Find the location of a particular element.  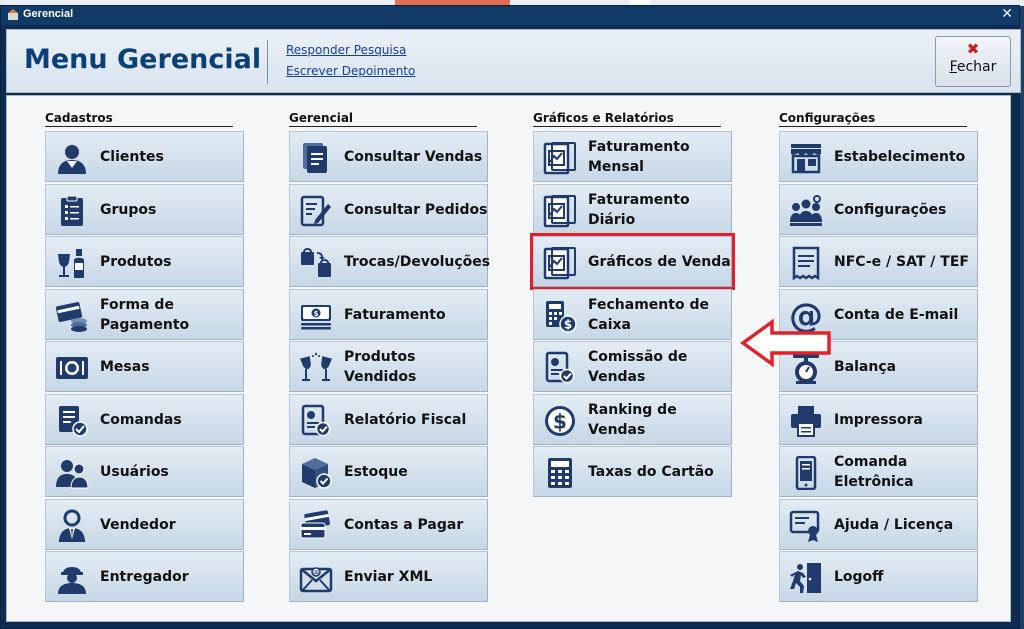

menu-button-trocas-devolucoes: Trocas/Devoluções is located at coordinates (390, 261).